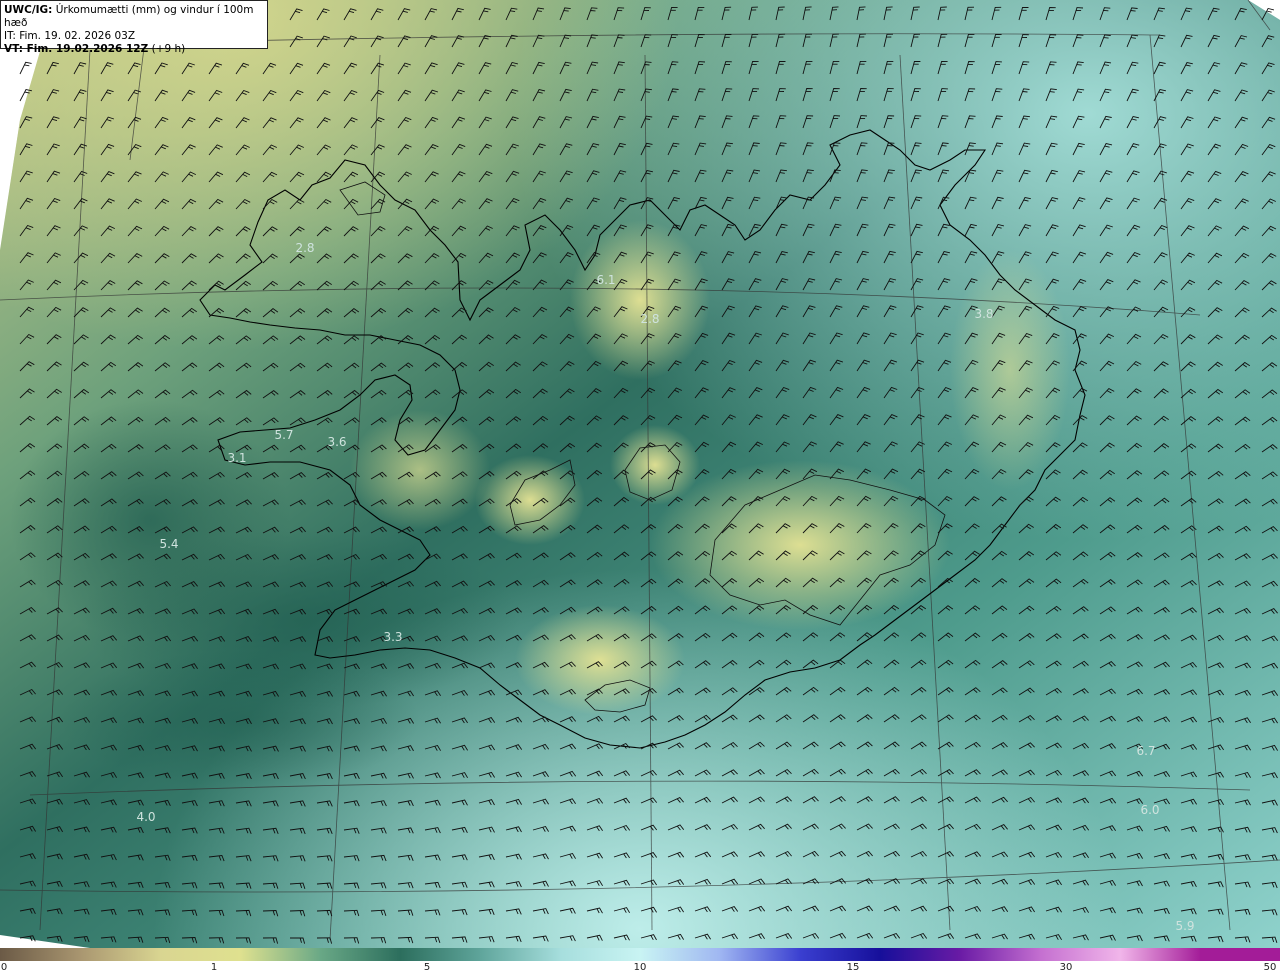 The image size is (1280, 978). What do you see at coordinates (853, 967) in the screenshot?
I see `colorbar-tick: 15` at bounding box center [853, 967].